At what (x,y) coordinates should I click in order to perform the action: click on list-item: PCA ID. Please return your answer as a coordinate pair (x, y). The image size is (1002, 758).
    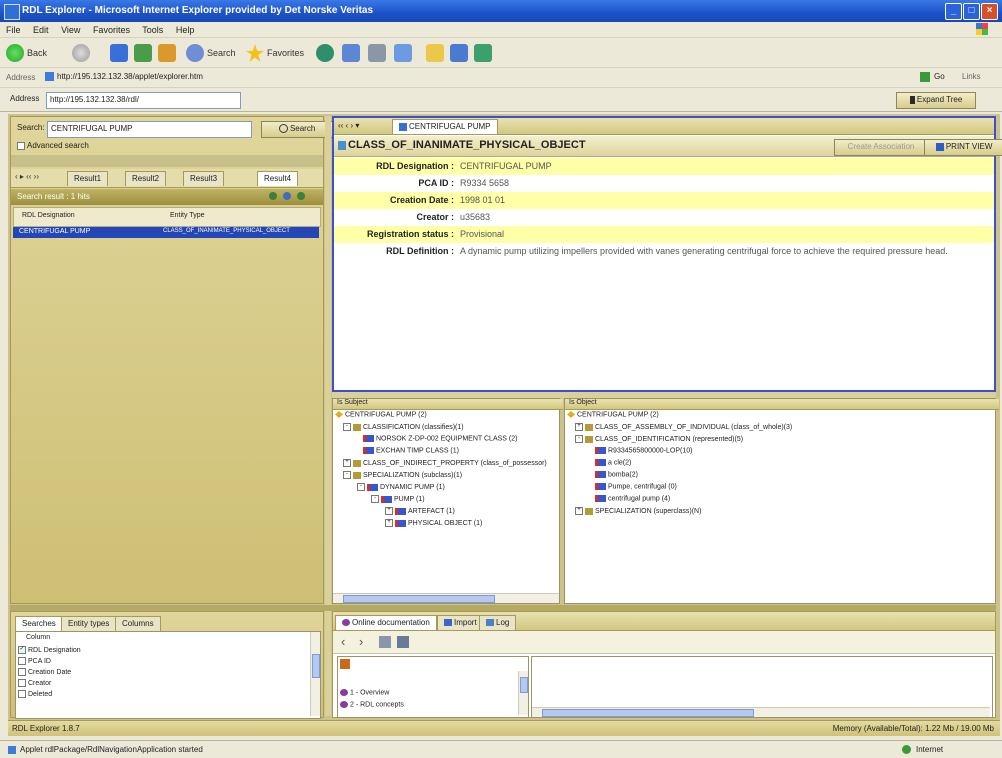
    Looking at the image, I should click on (34, 661).